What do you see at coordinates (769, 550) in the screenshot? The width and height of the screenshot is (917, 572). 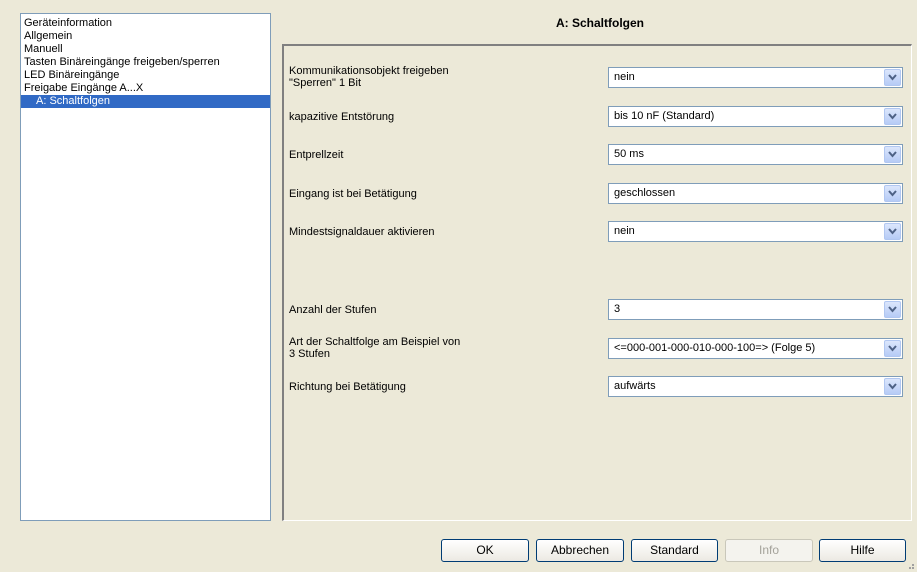 I see `info-button: Info` at bounding box center [769, 550].